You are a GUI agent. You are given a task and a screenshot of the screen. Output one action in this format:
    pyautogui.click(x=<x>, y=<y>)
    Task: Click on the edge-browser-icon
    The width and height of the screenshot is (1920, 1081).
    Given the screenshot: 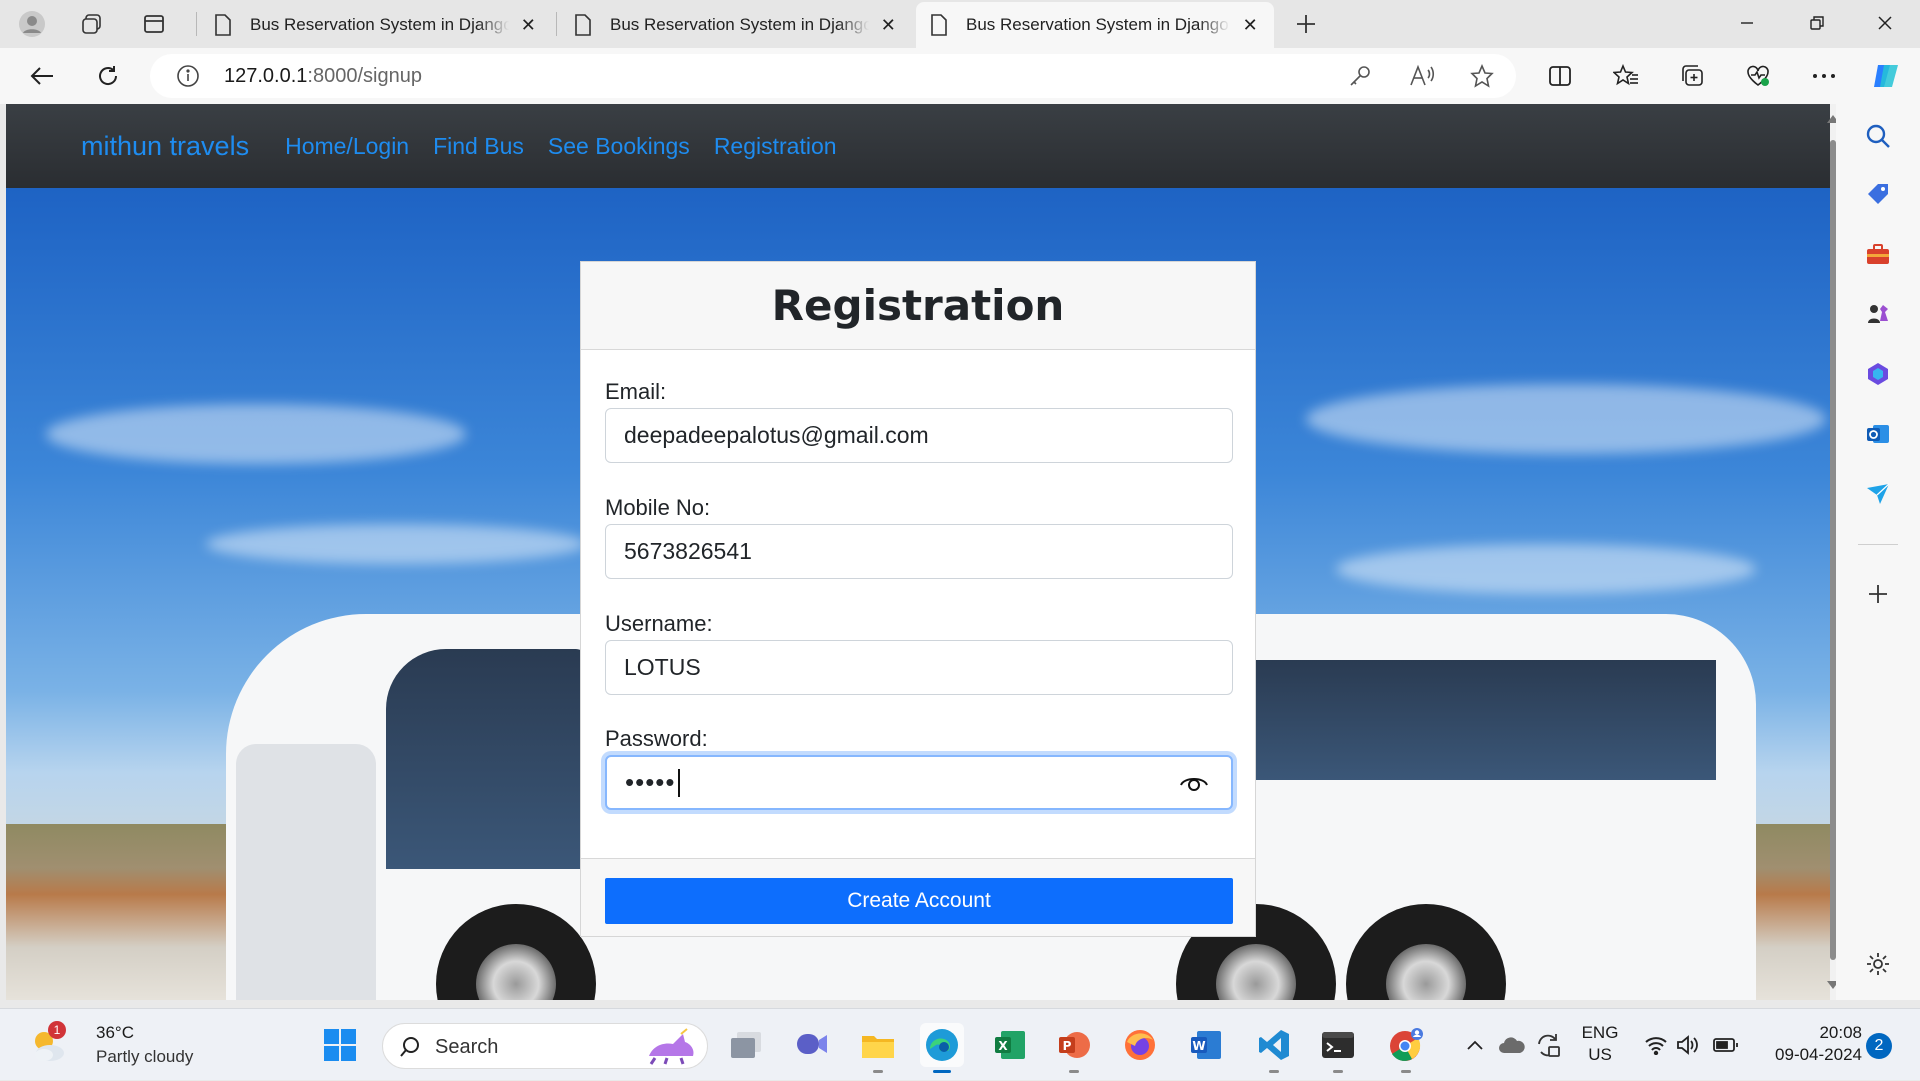 What is the action you would take?
    pyautogui.click(x=942, y=1048)
    